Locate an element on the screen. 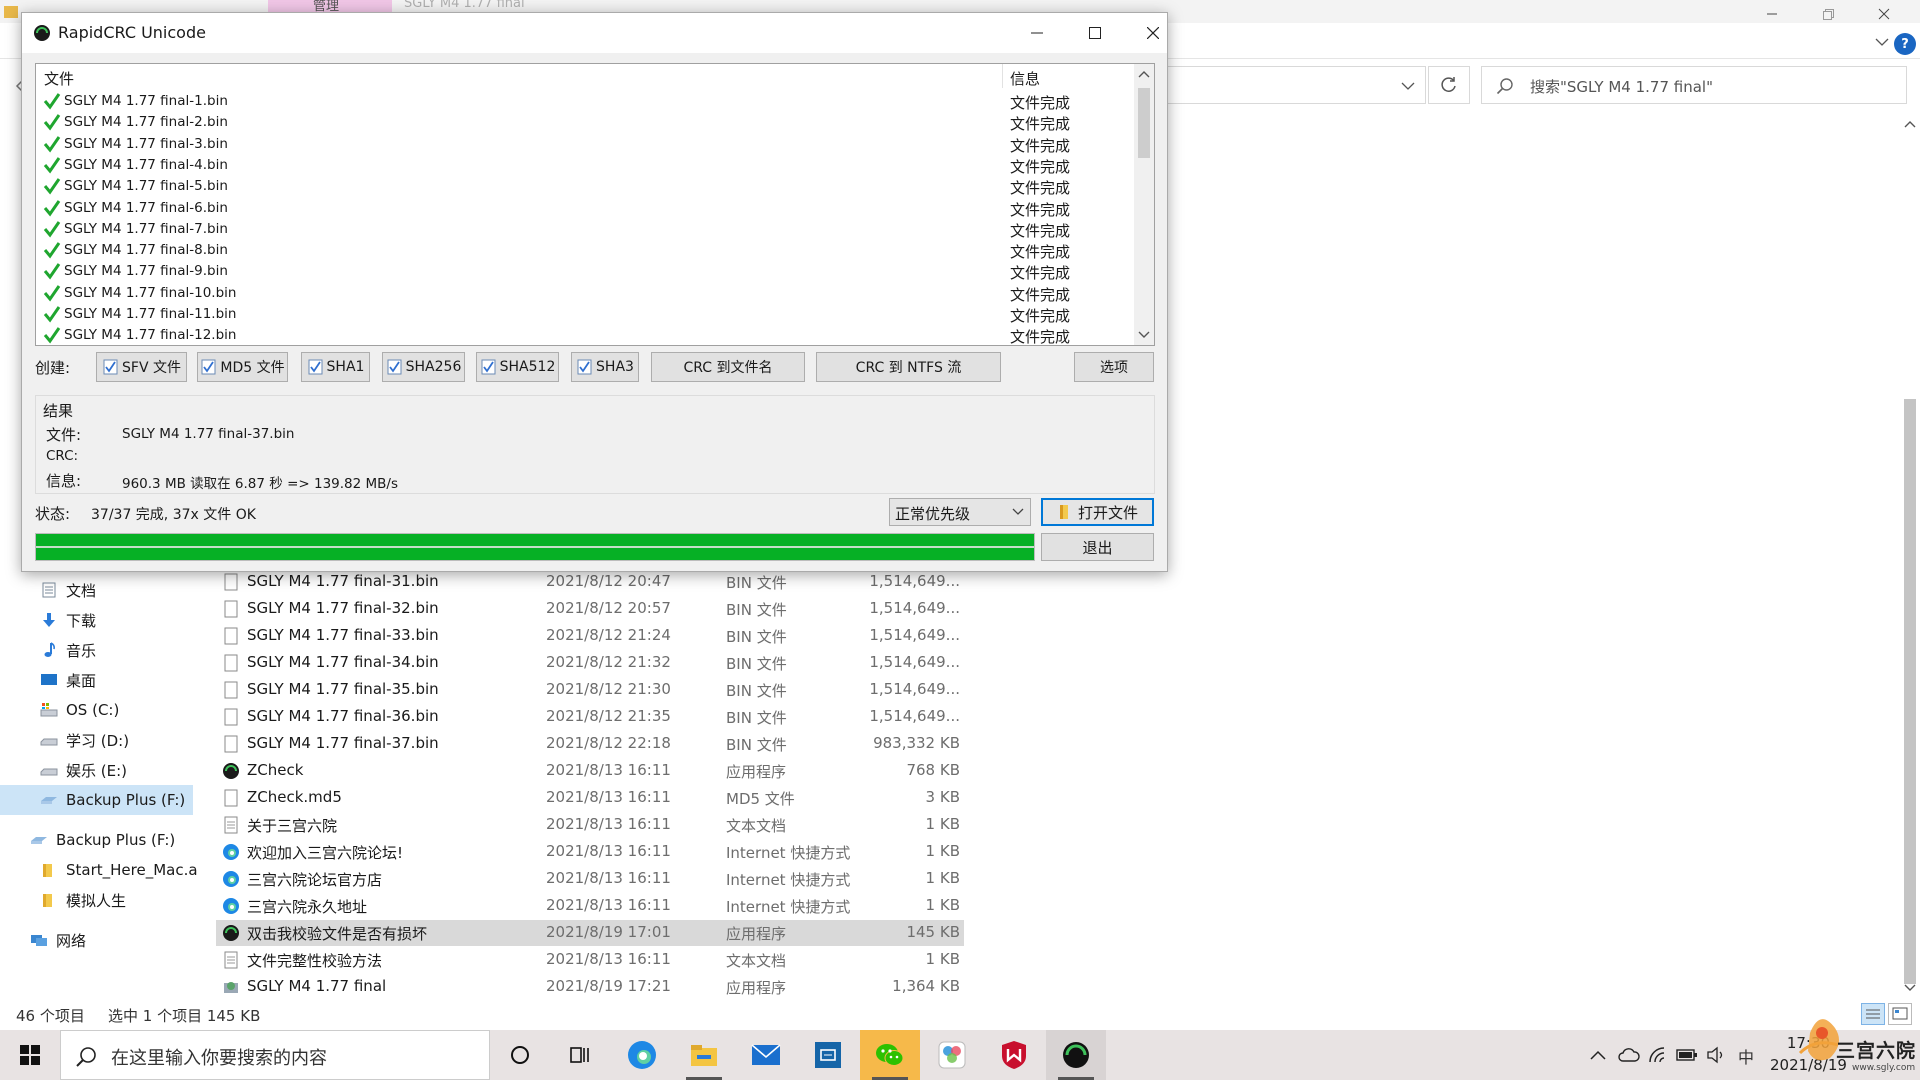 The width and height of the screenshot is (1920, 1080). file-list-scrollbar is located at coordinates (1910, 557).